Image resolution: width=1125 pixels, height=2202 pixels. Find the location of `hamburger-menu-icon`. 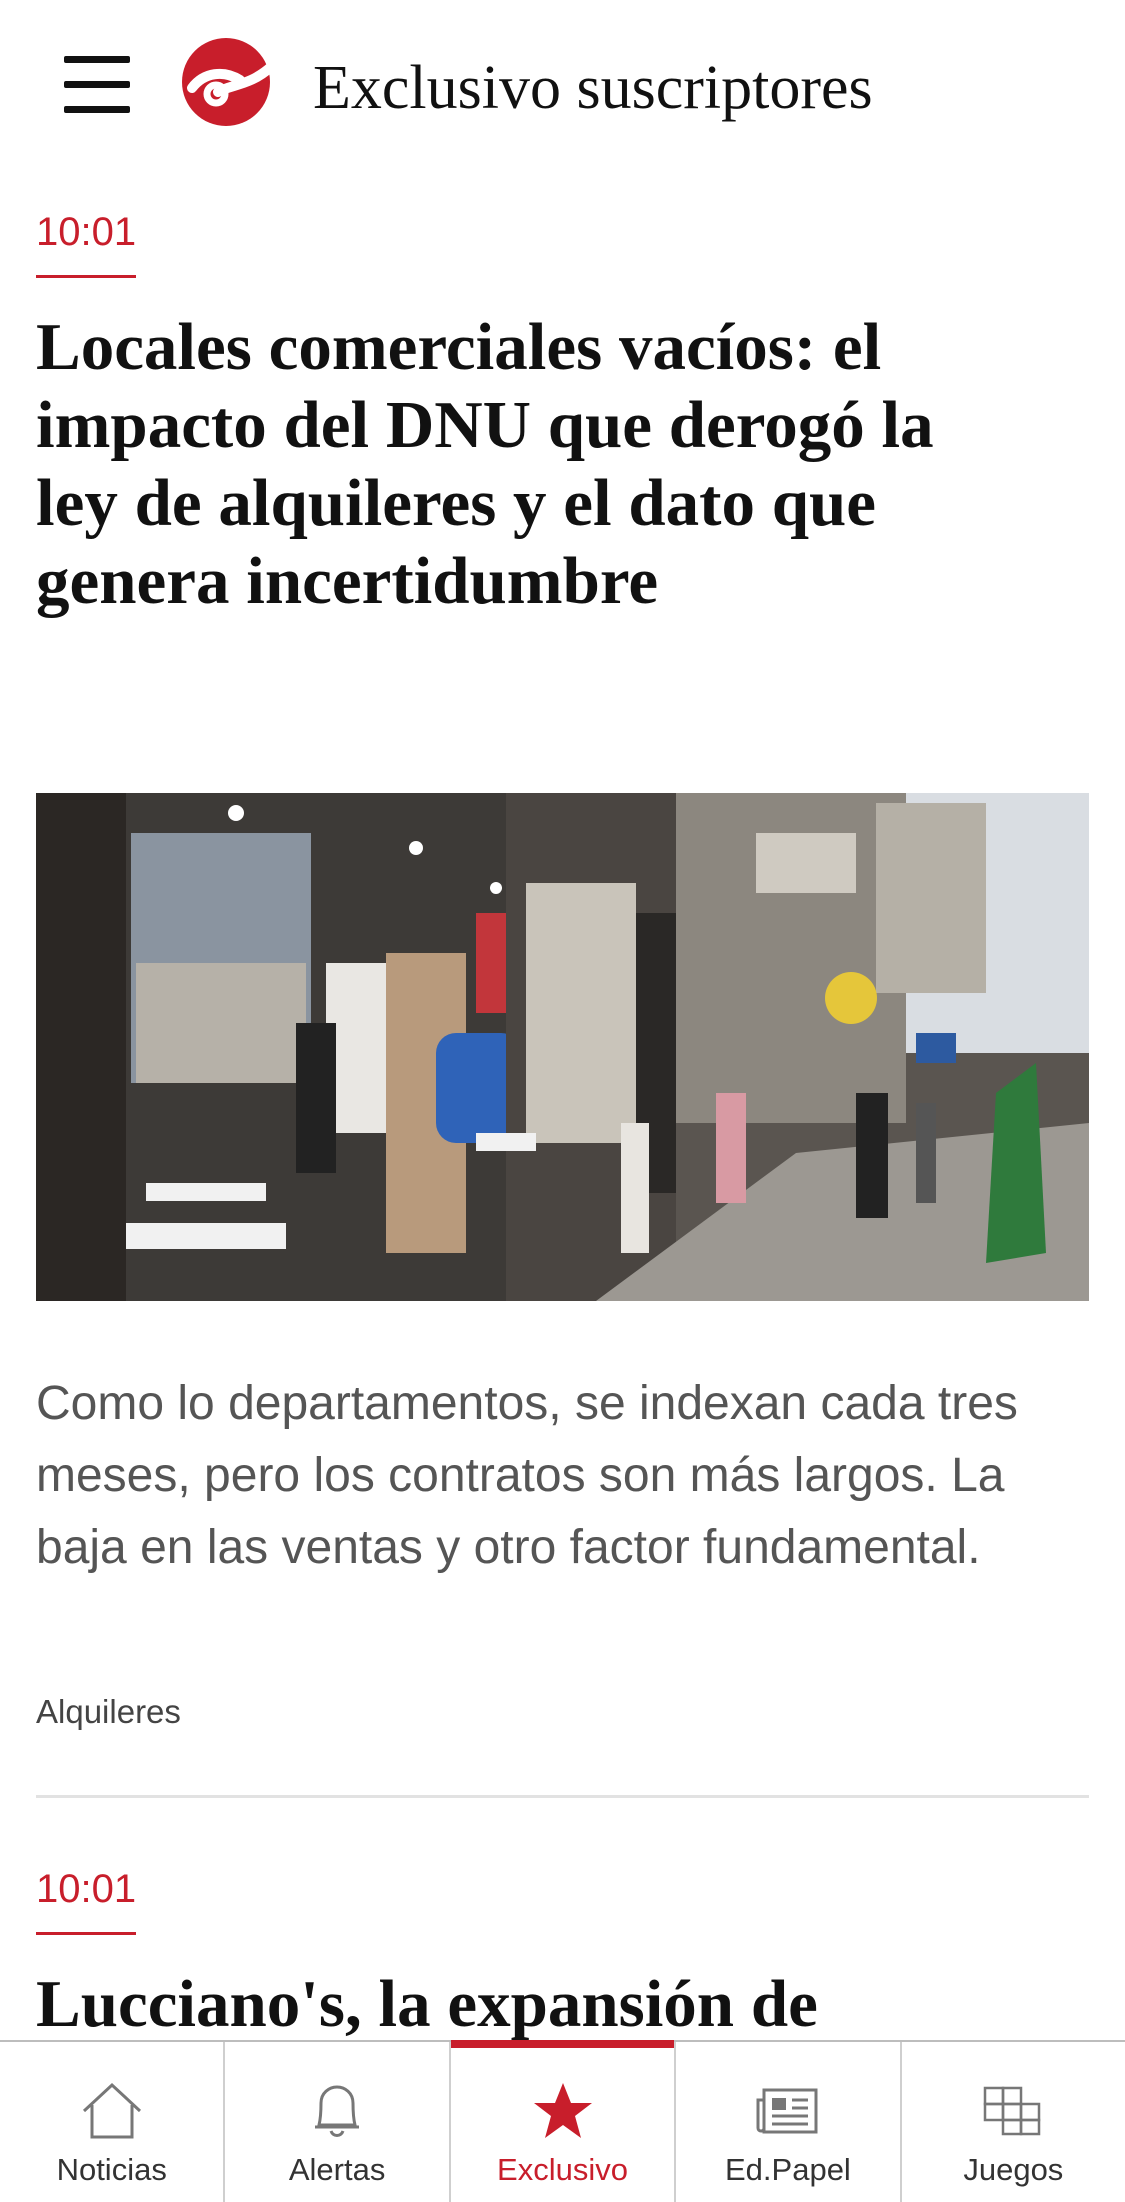

hamburger-menu-icon is located at coordinates (97, 85).